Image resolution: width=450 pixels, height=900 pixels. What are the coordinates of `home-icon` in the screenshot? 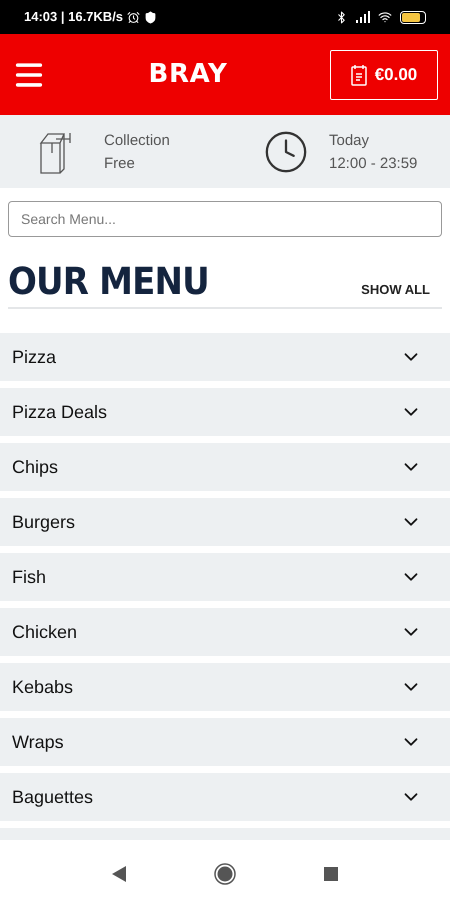 It's located at (225, 874).